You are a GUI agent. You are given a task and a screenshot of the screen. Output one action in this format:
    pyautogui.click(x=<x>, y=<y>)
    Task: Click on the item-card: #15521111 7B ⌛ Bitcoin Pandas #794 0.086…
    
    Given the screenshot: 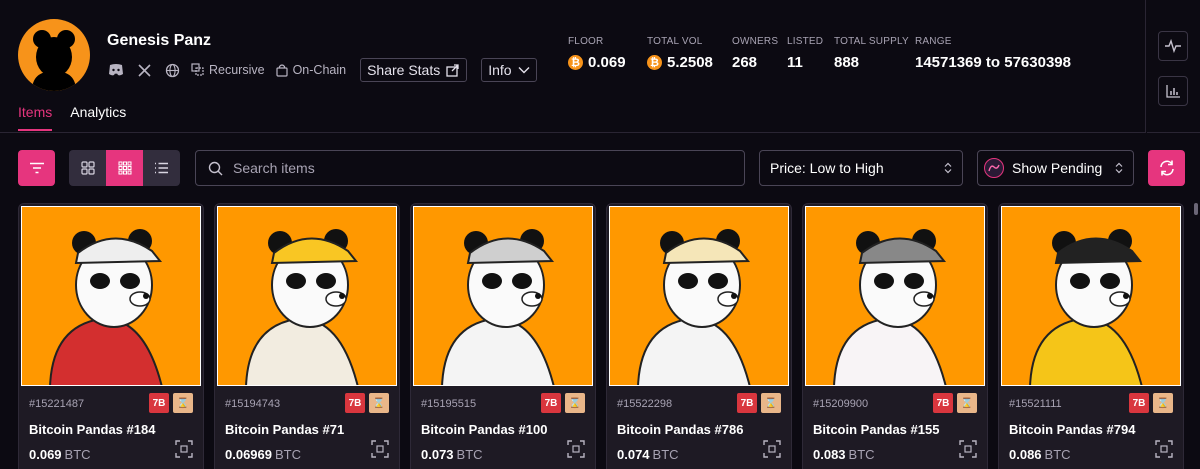 What is the action you would take?
    pyautogui.click(x=1091, y=336)
    